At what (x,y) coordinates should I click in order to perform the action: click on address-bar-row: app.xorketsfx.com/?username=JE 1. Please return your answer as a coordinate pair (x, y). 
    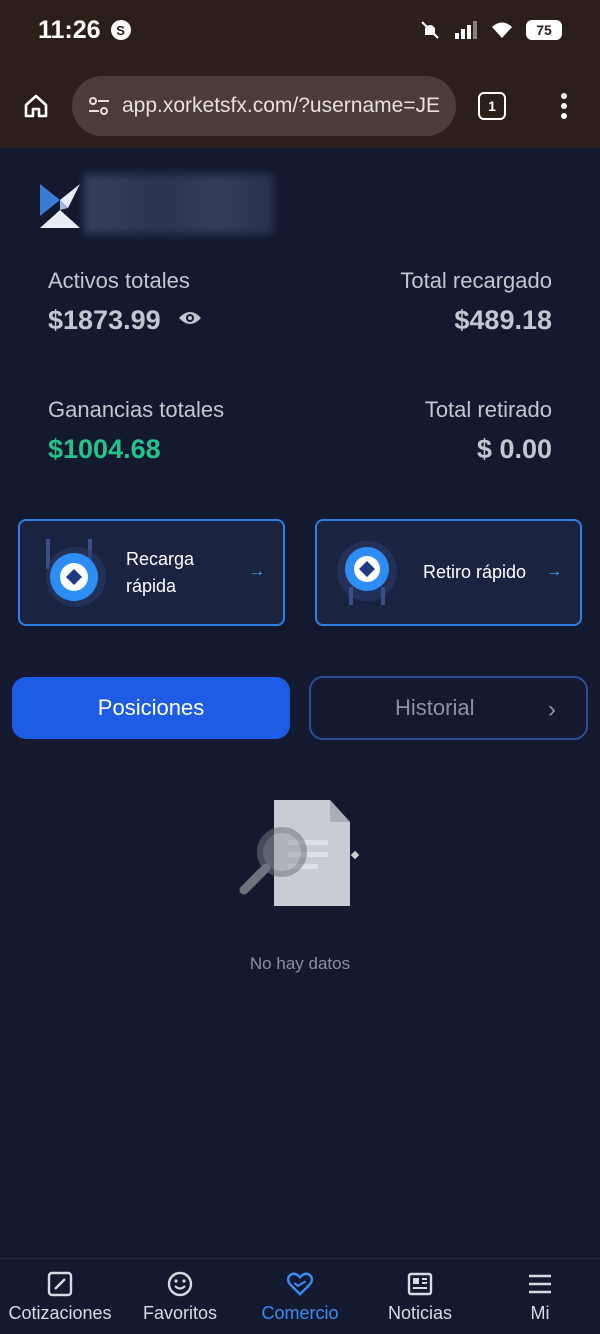
    Looking at the image, I should click on (300, 106).